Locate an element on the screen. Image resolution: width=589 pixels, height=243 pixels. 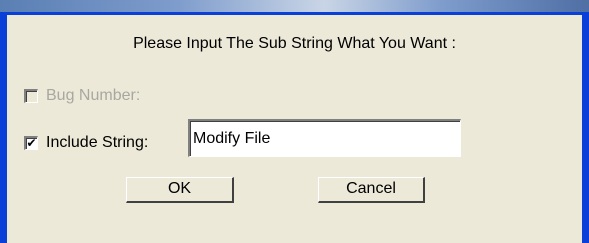
checkmark-icon: ✔ is located at coordinates (31, 143).